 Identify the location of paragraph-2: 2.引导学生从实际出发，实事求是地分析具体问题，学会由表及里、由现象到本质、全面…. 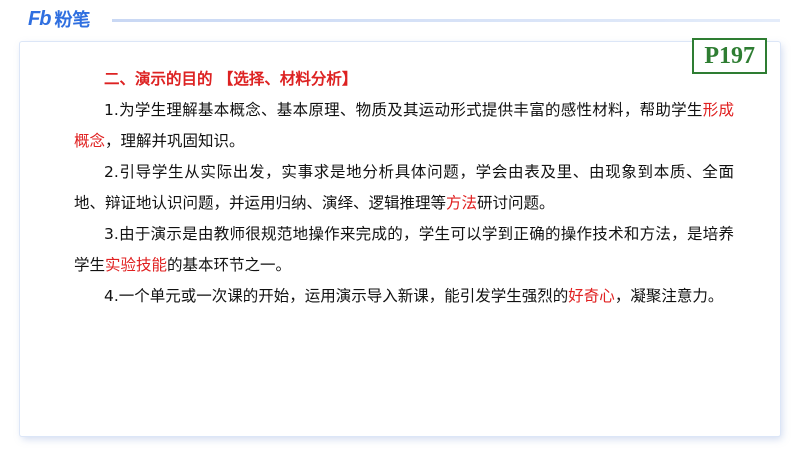
(404, 188).